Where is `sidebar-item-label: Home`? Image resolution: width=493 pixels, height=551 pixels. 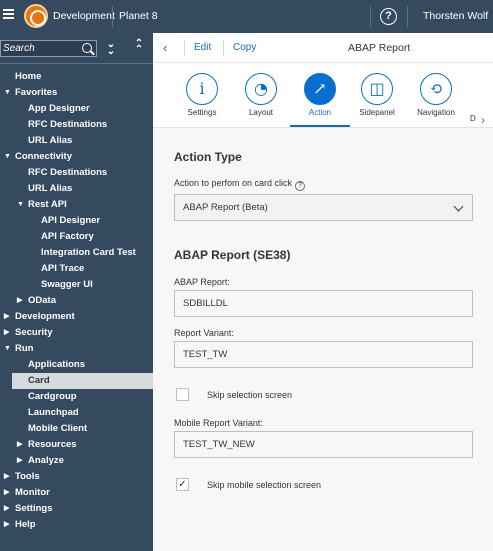 sidebar-item-label: Home is located at coordinates (28, 76).